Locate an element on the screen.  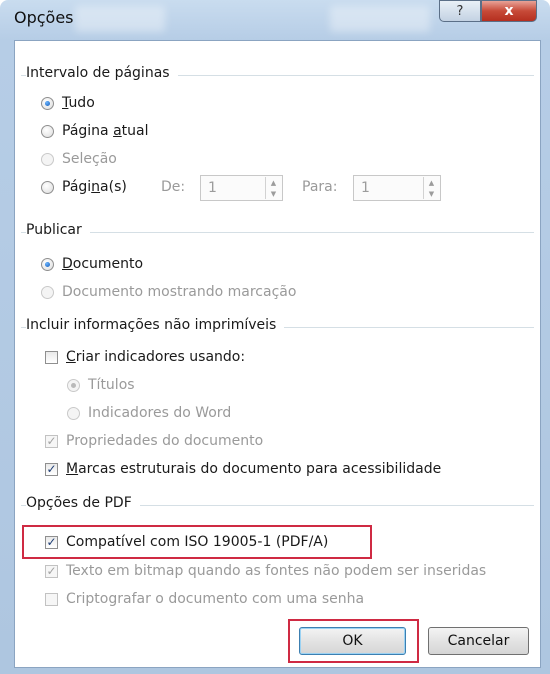
create-bookmarks-label: Criar indicadores usando: is located at coordinates (156, 357).